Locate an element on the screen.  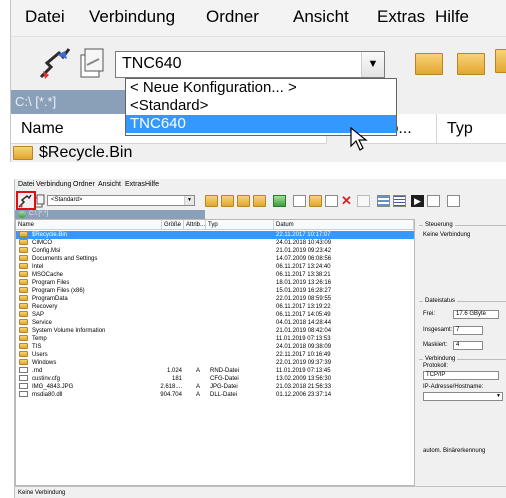
ip-label: IP-Adresse/Hostname: is located at coordinates (453, 387).